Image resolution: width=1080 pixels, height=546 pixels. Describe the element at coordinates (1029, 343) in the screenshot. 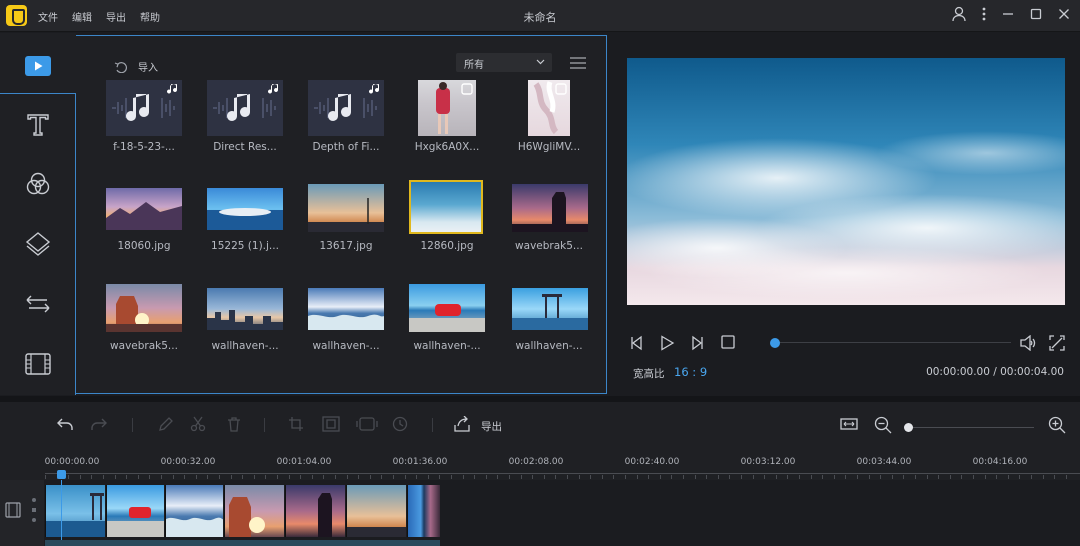

I see `volume-icon` at that location.